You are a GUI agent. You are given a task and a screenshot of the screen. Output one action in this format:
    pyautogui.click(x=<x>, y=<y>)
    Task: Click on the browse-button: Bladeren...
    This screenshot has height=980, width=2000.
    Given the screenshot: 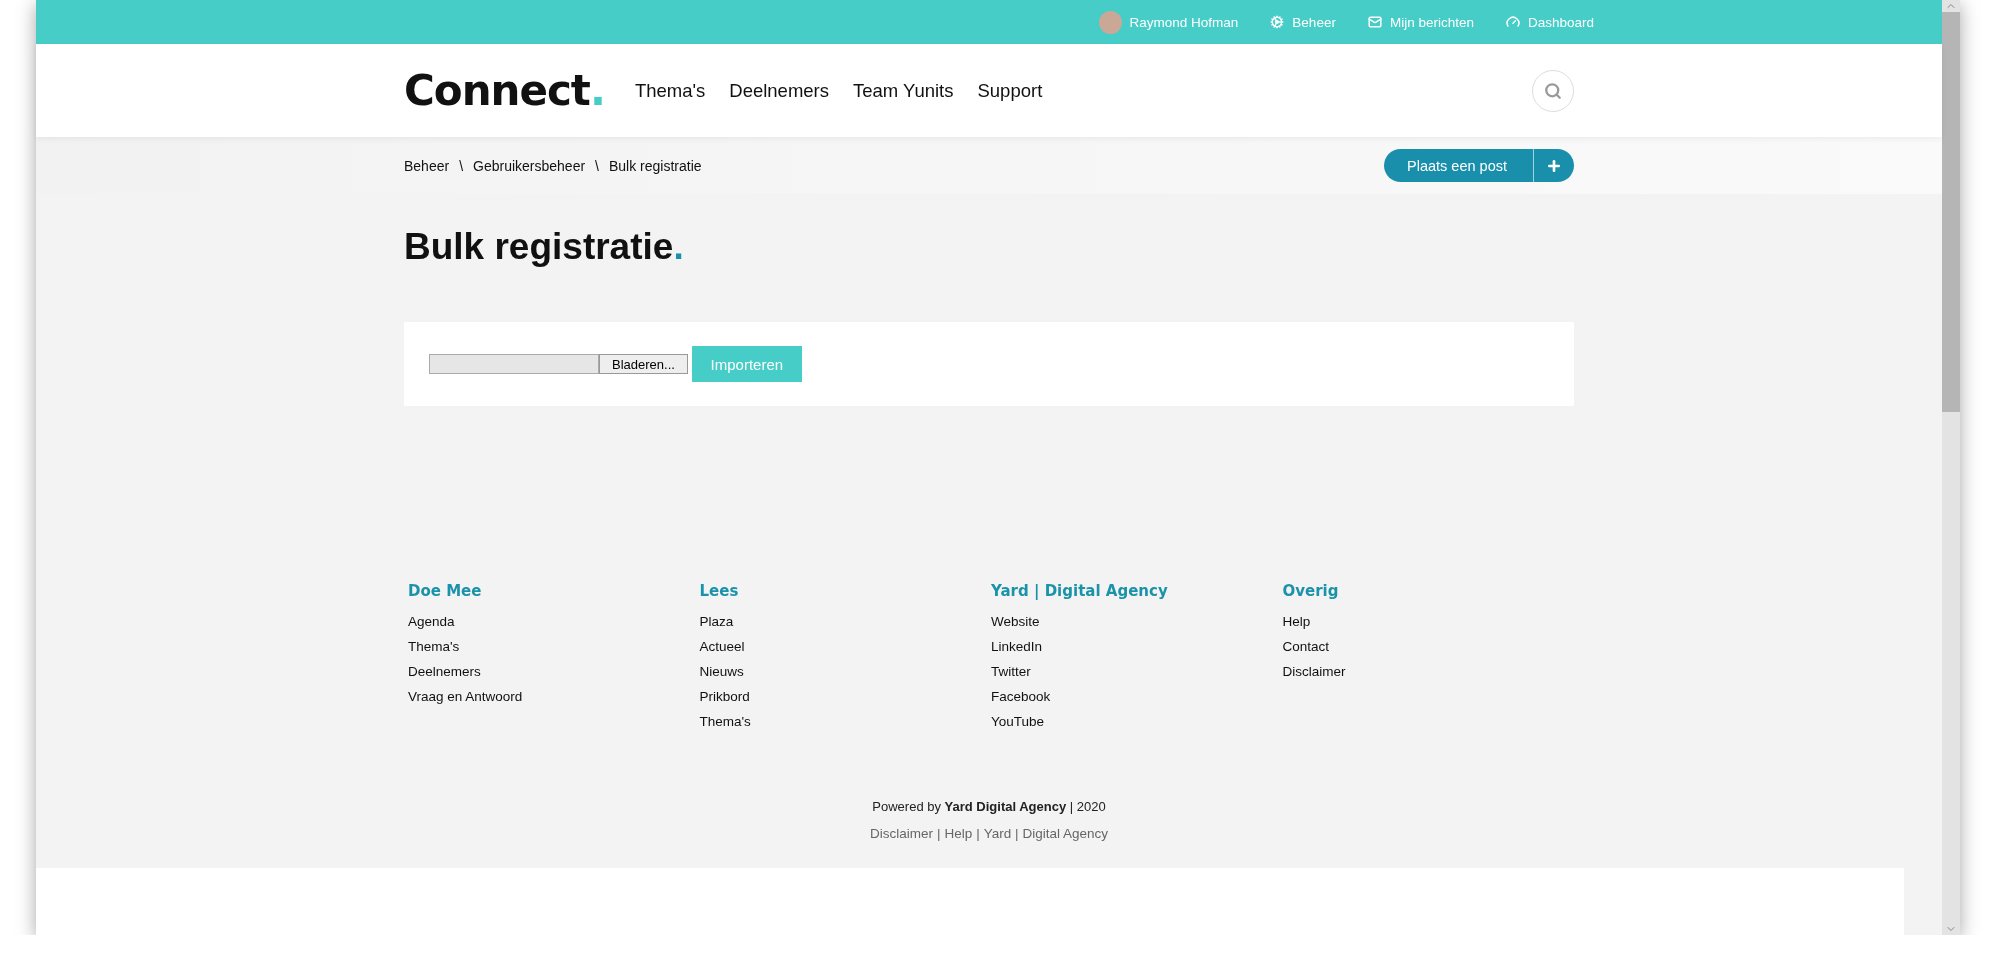 What is the action you would take?
    pyautogui.click(x=643, y=364)
    